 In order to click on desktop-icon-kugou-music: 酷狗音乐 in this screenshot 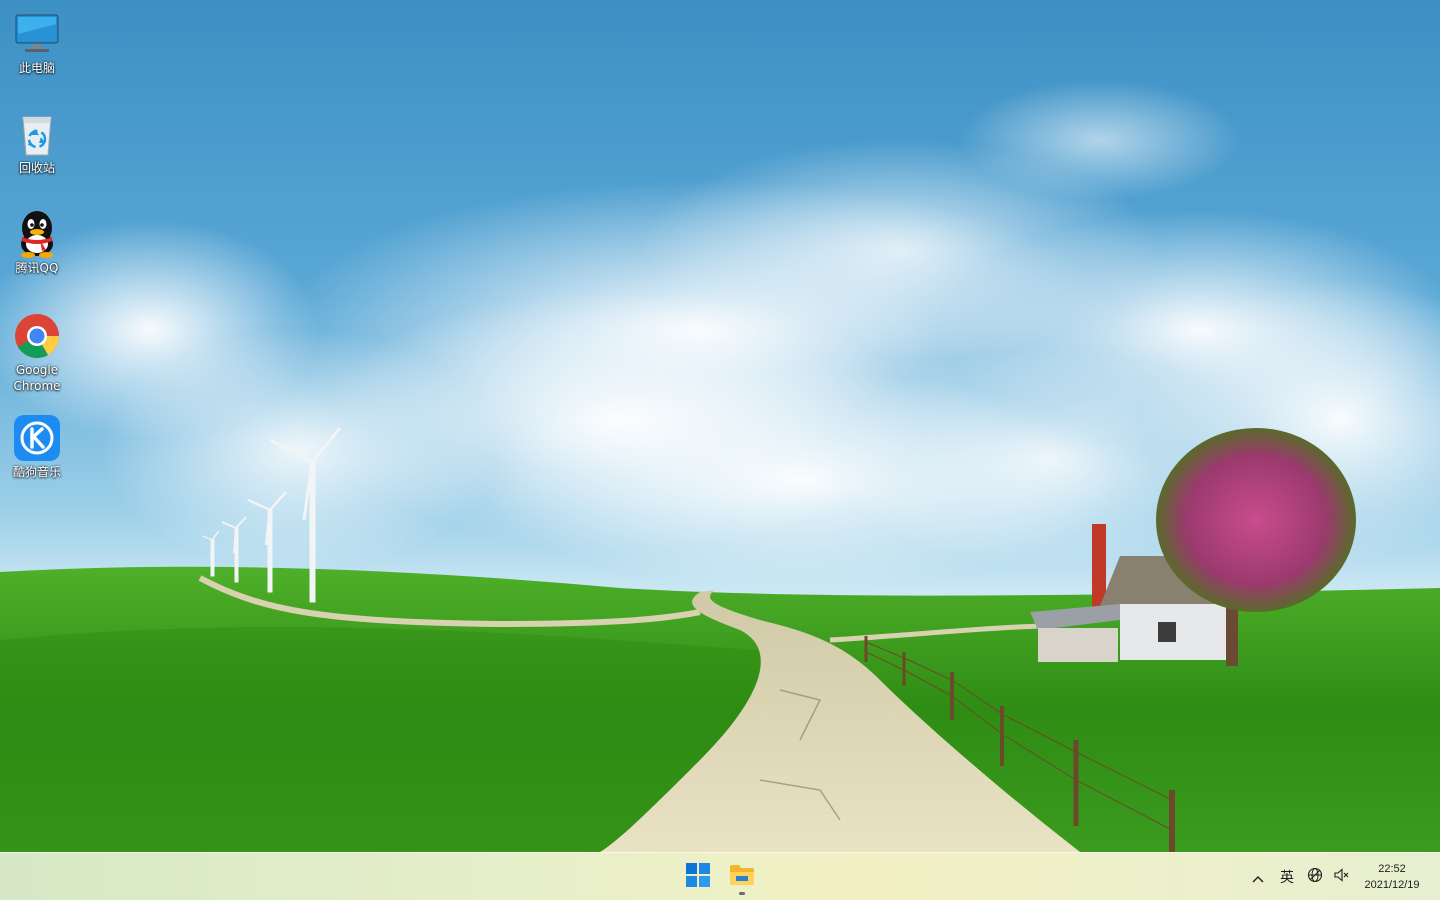, I will do `click(37, 447)`.